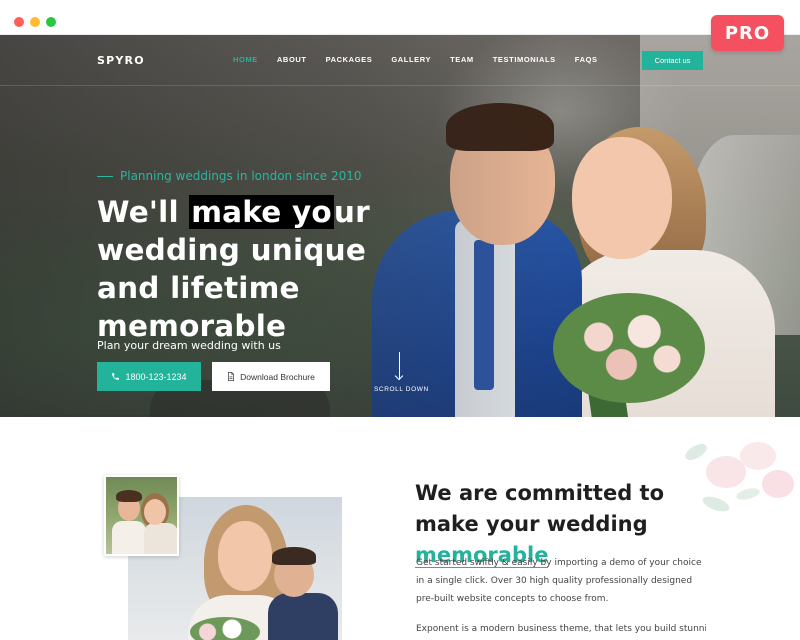  Describe the element at coordinates (462, 59) in the screenshot. I see `nav-item-team: TEAM` at that location.